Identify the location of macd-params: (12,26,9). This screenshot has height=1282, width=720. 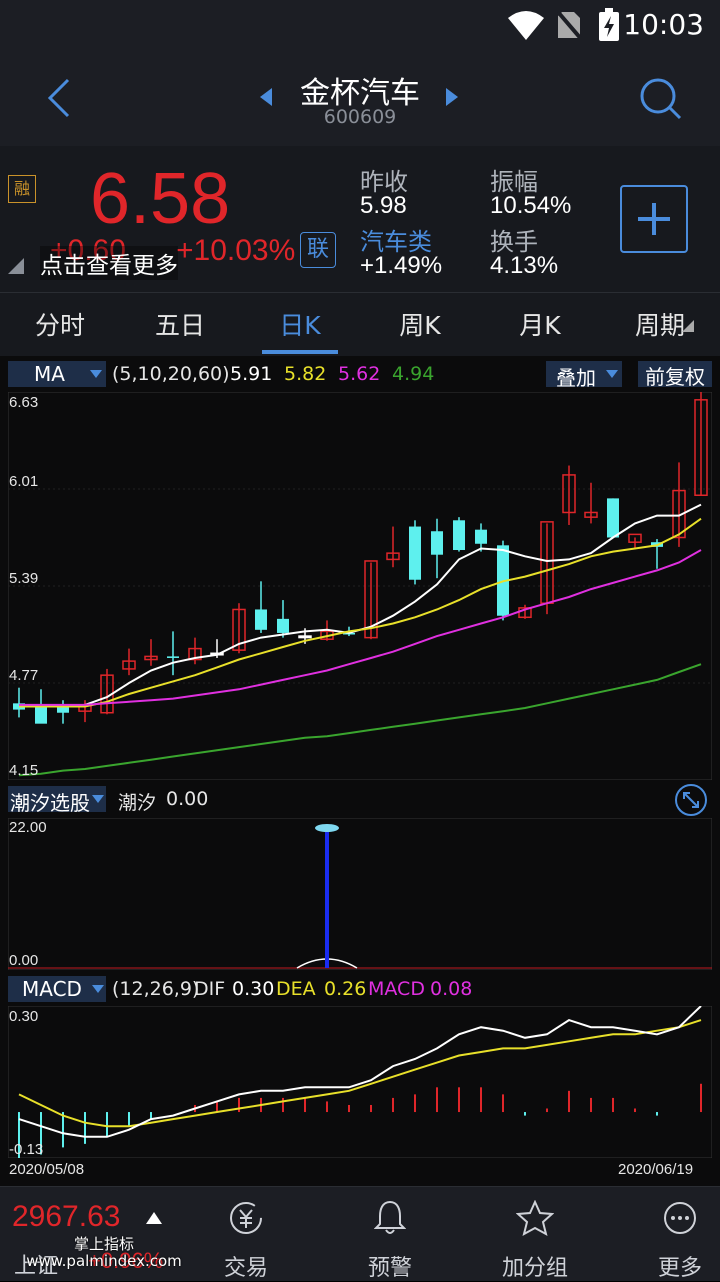
(156, 989).